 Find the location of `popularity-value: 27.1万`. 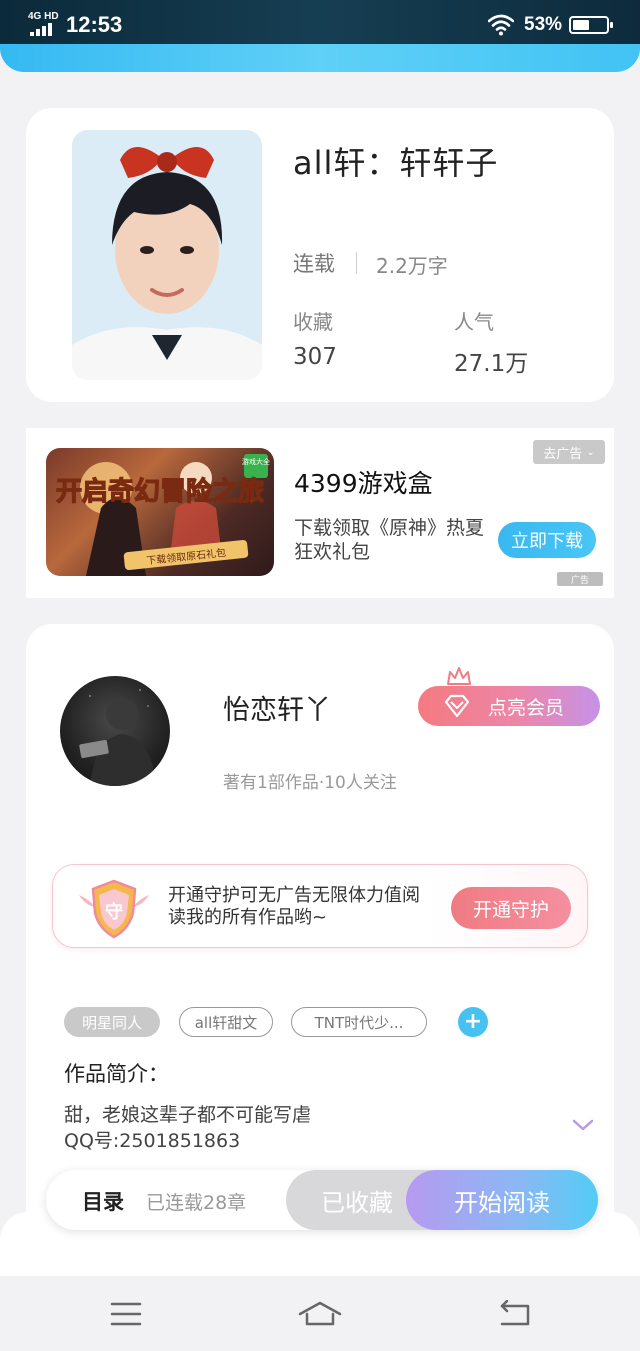

popularity-value: 27.1万 is located at coordinates (491, 364).